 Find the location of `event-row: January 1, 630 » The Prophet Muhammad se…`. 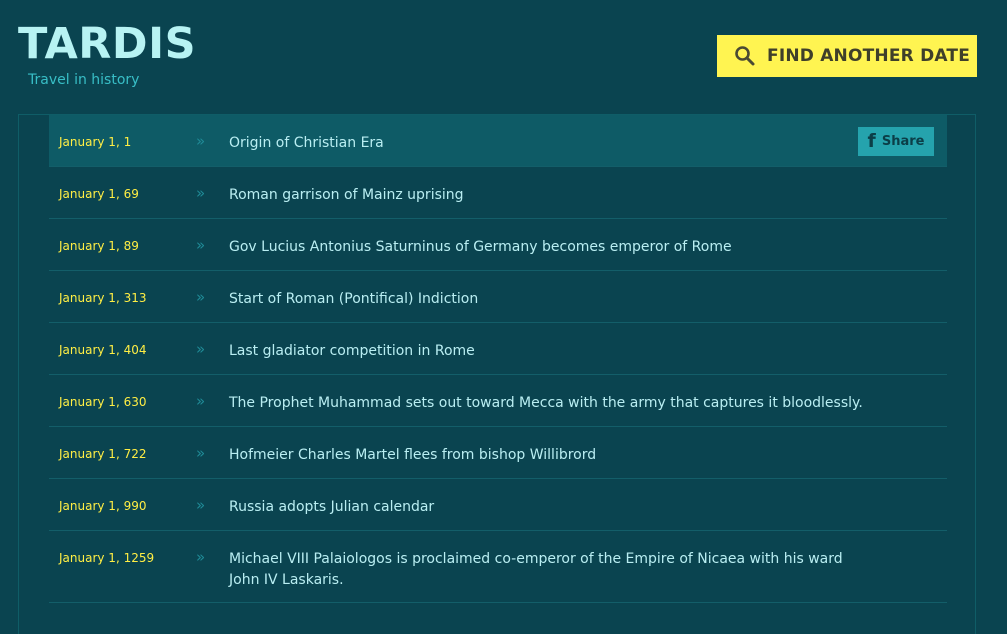

event-row: January 1, 630 » The Prophet Muhammad se… is located at coordinates (498, 401).